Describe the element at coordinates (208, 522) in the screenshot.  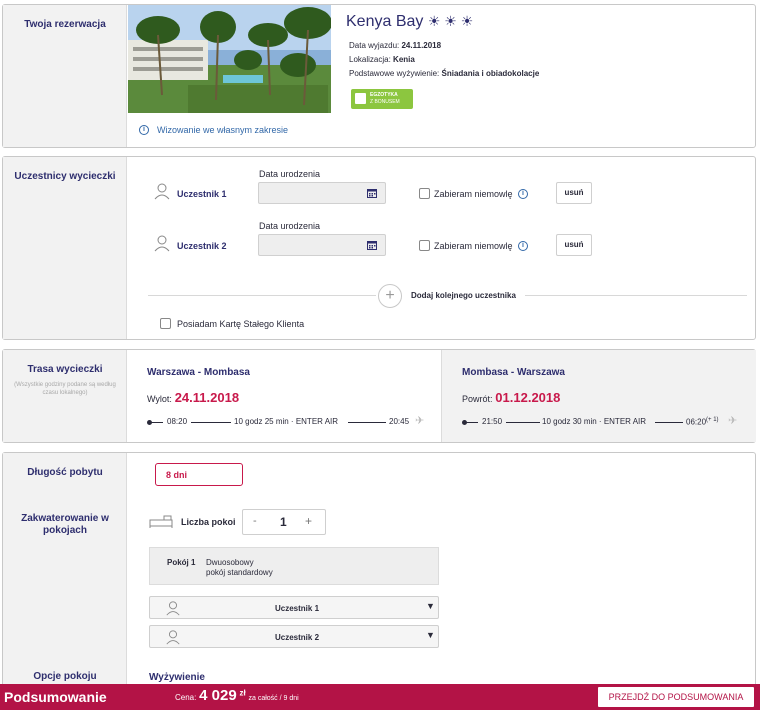
I see `rooms-count-label: Liczba pokoi` at that location.